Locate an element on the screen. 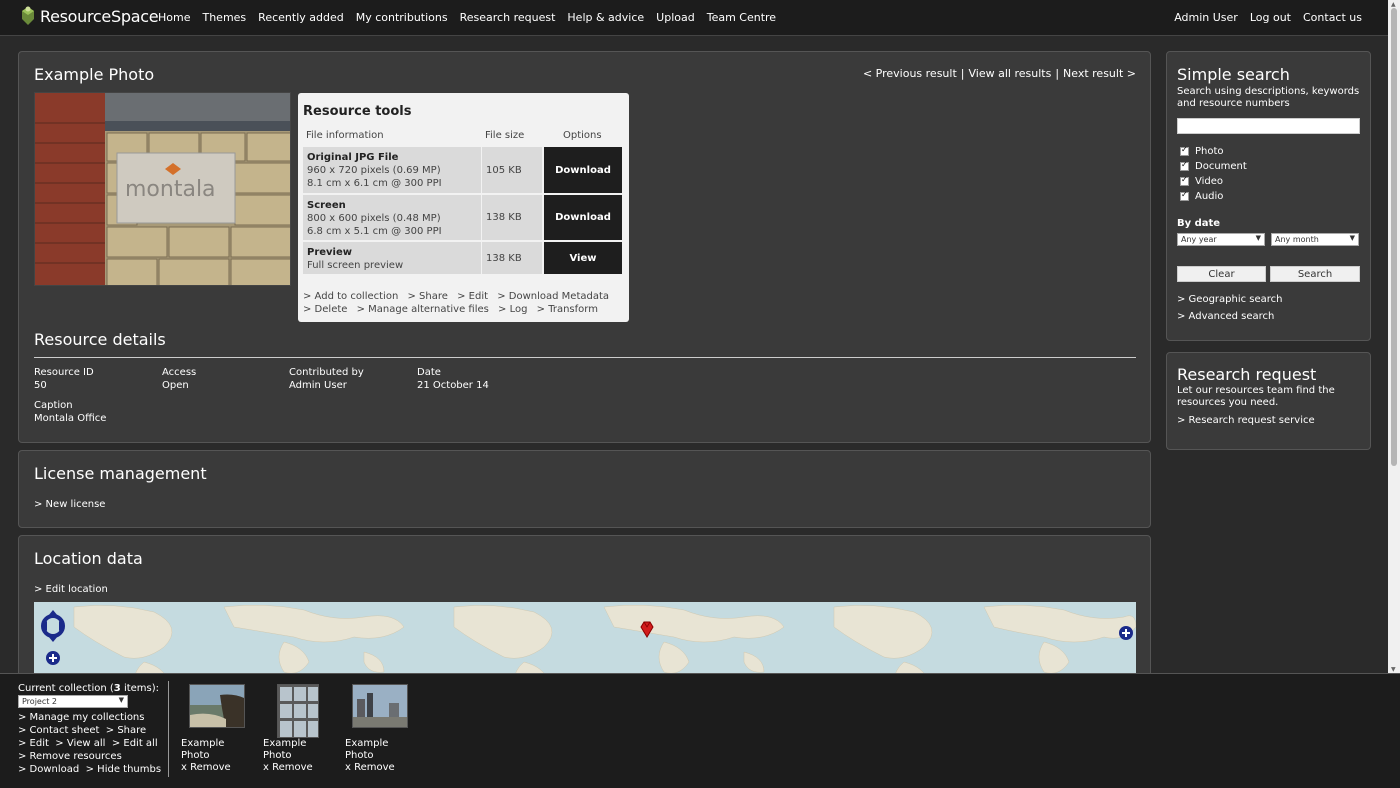  nav-themes: Themes is located at coordinates (224, 17).